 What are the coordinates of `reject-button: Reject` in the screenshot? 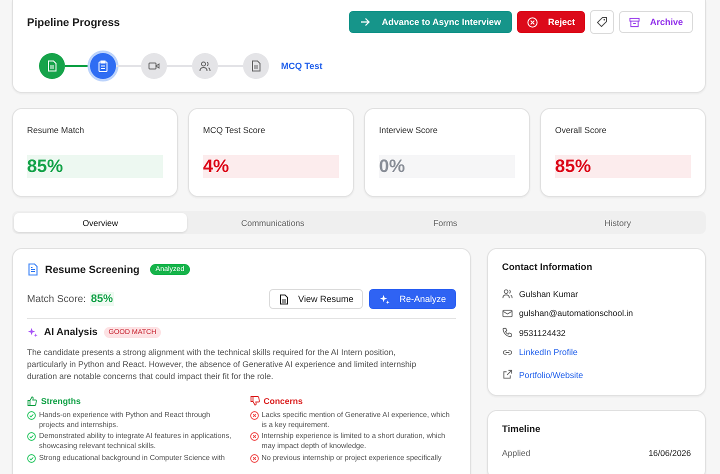 It's located at (550, 22).